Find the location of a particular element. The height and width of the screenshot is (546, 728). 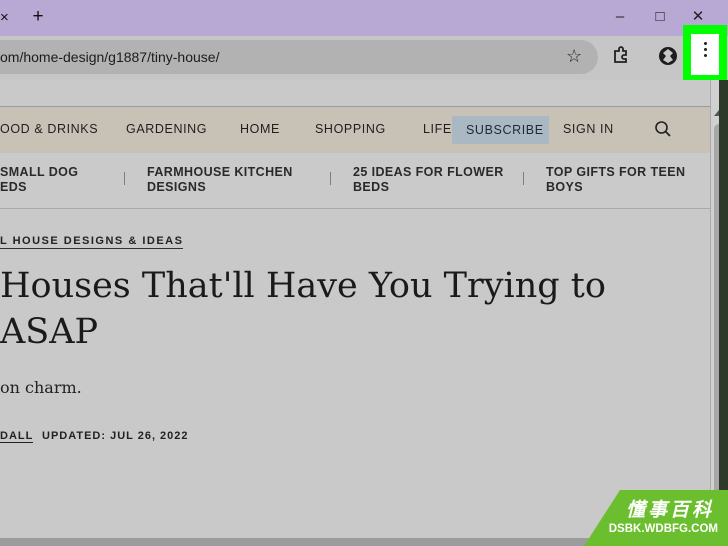

headline-line: Houses That'll Have You Trying to is located at coordinates (303, 286).